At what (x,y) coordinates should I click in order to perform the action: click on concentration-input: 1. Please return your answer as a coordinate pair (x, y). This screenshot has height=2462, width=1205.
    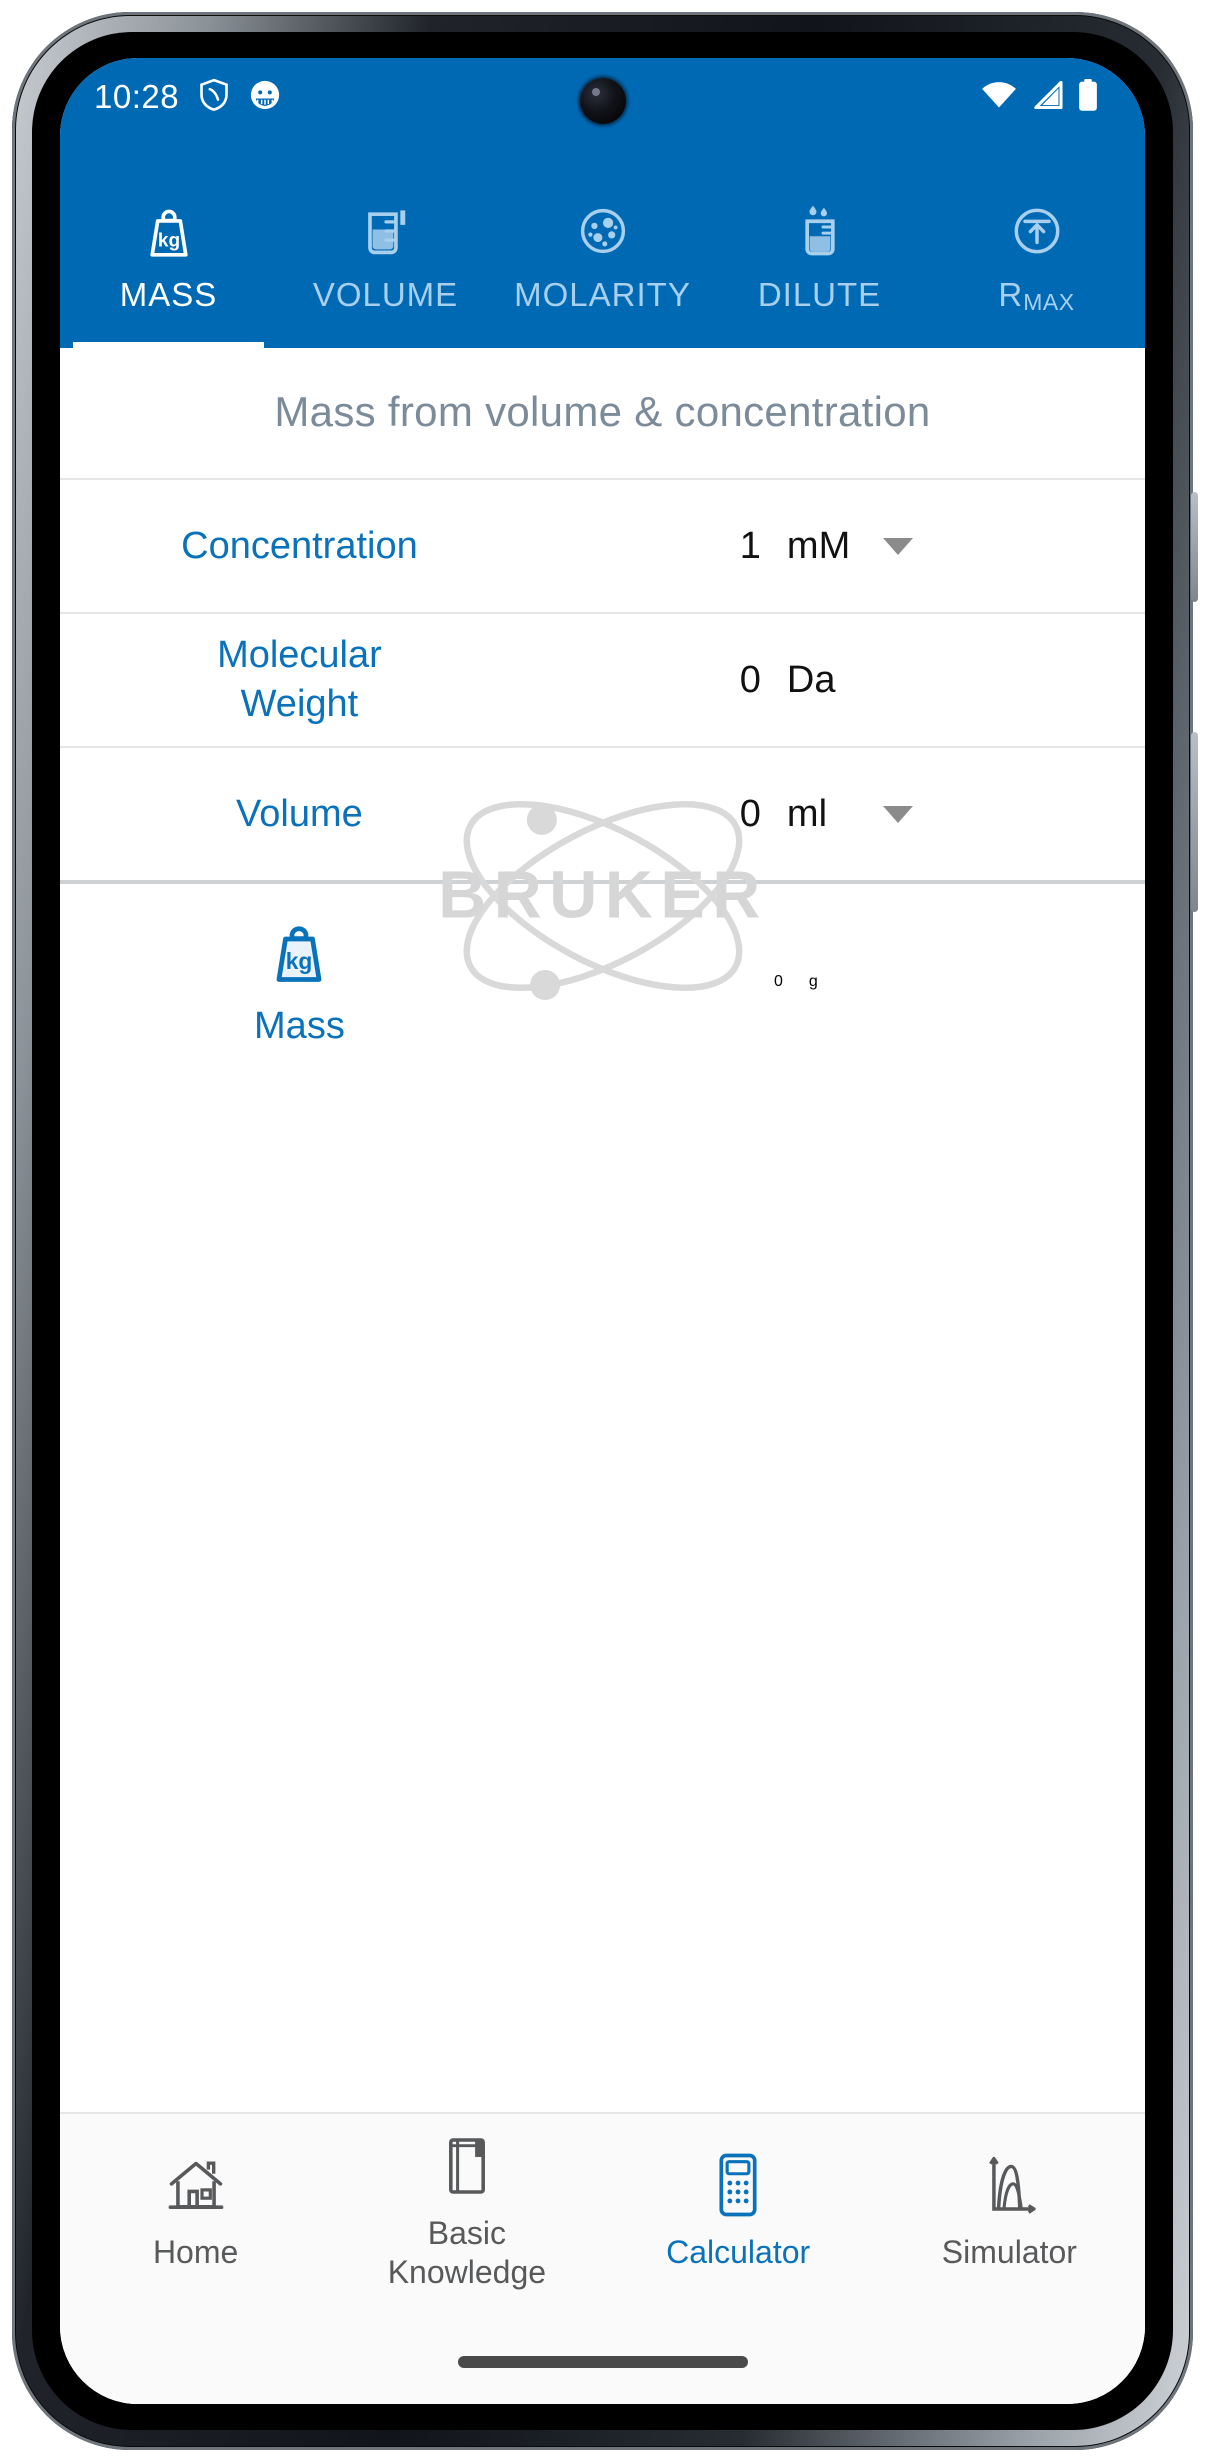
    Looking at the image, I should click on (744, 546).